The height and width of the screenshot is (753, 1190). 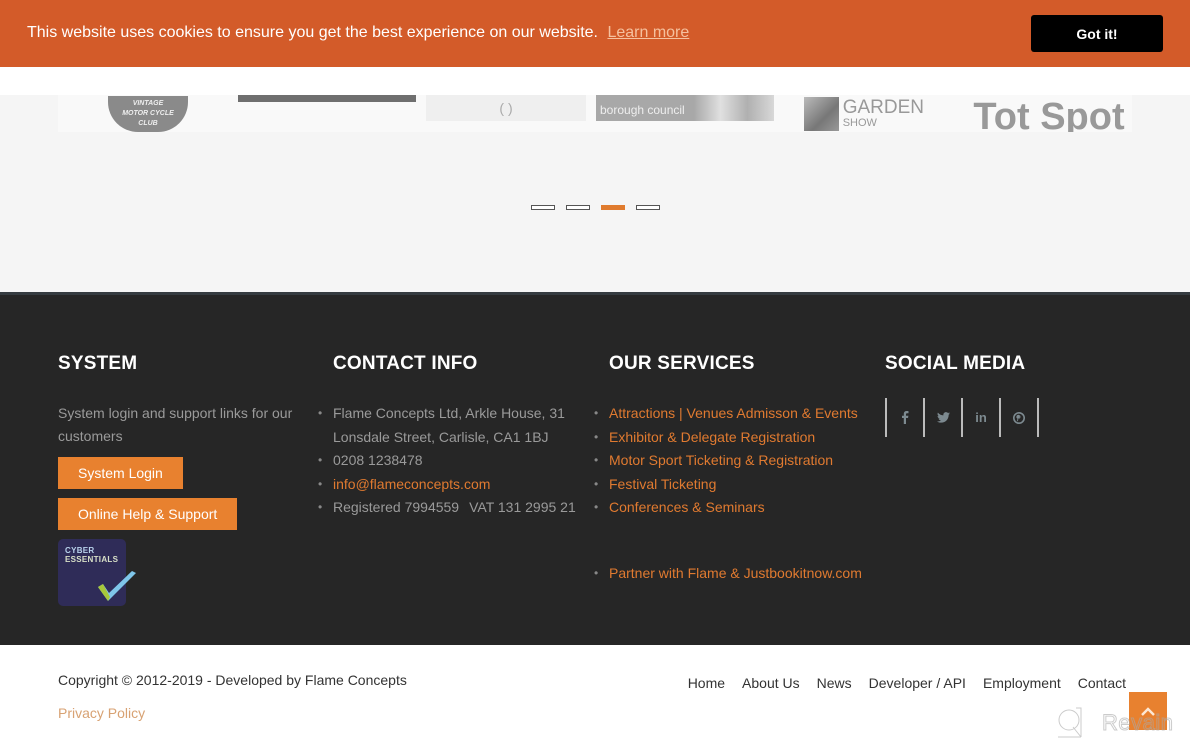 I want to click on service-link-attractions: Attractions | Venues Admisson & Events, so click(x=733, y=413).